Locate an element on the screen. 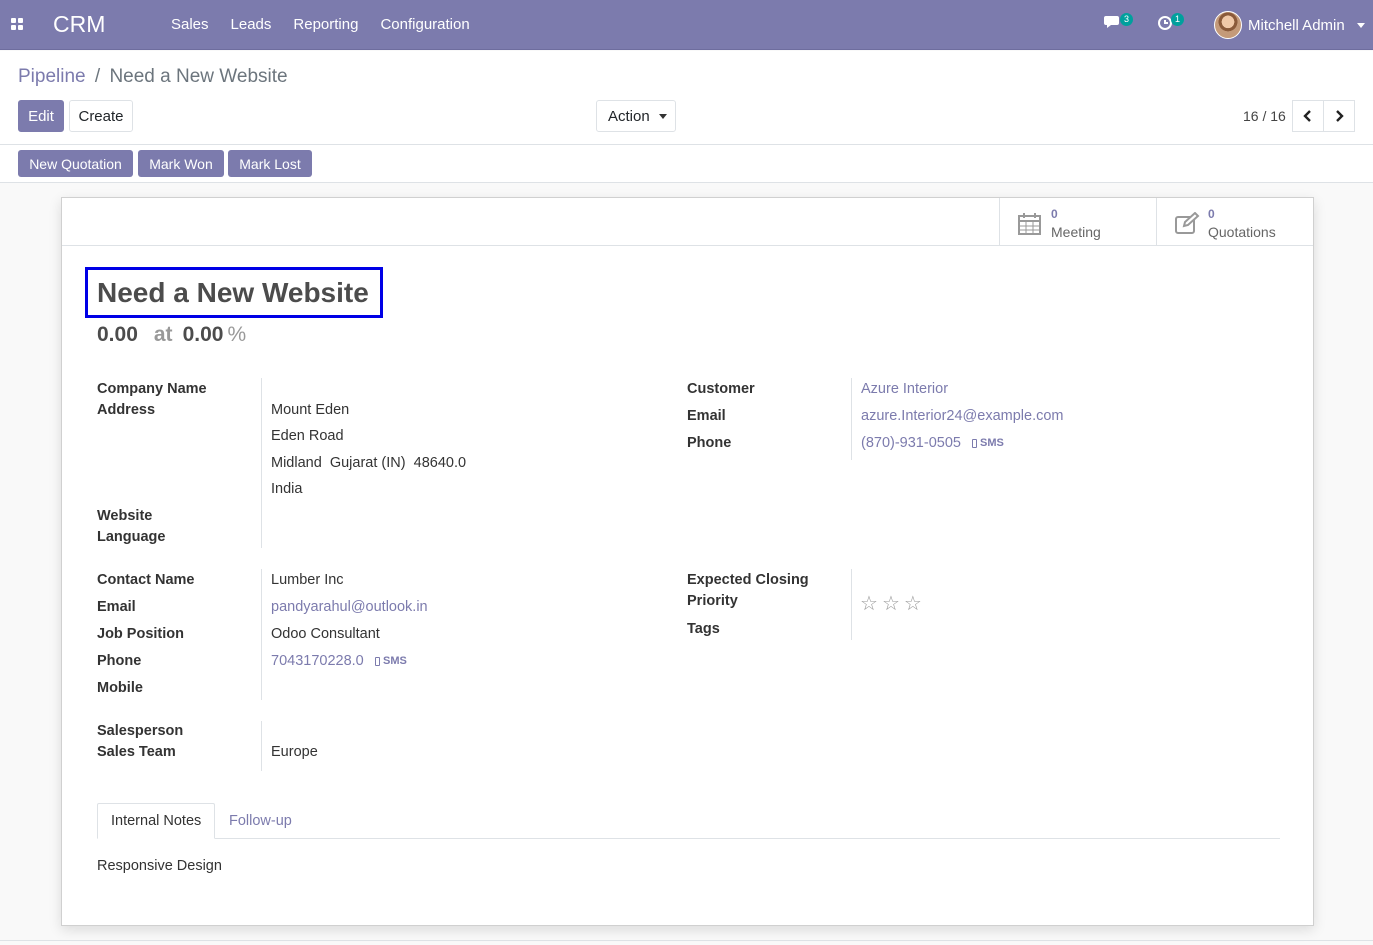 This screenshot has width=1373, height=945. breadcrumb-pipeline-link: Pipeline is located at coordinates (52, 76).